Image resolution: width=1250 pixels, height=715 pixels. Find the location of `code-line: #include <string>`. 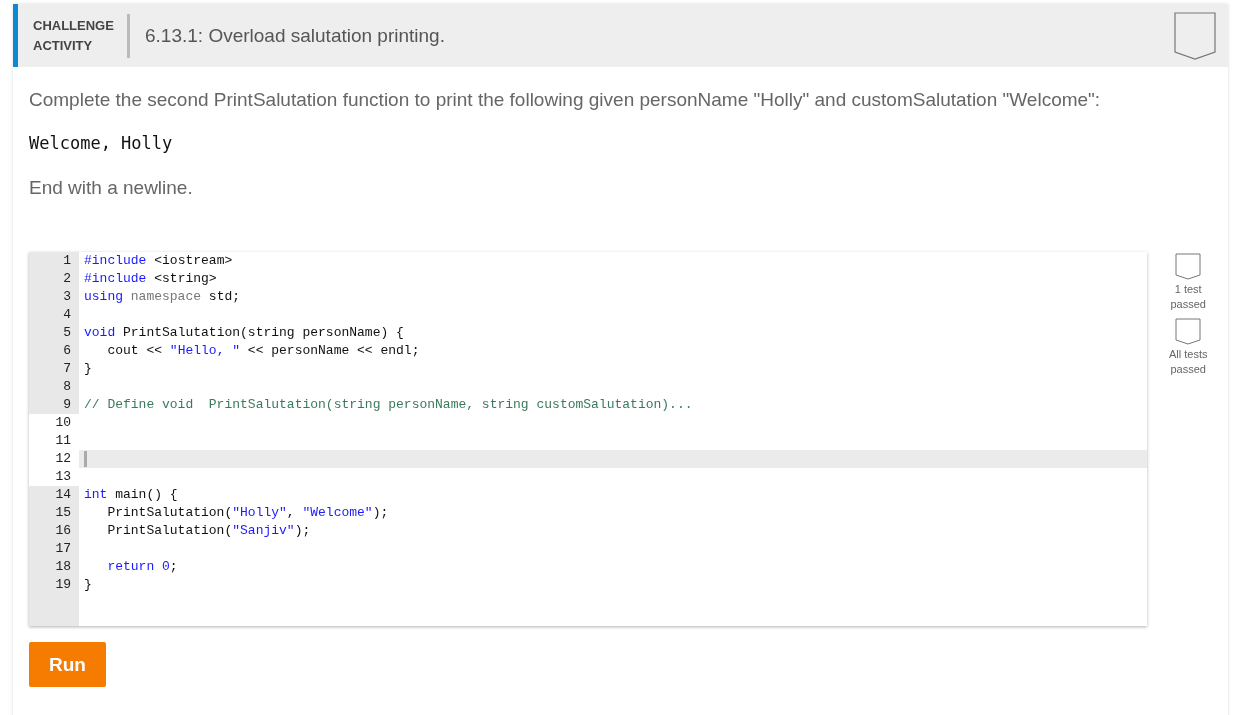

code-line: #include <string> is located at coordinates (150, 279).